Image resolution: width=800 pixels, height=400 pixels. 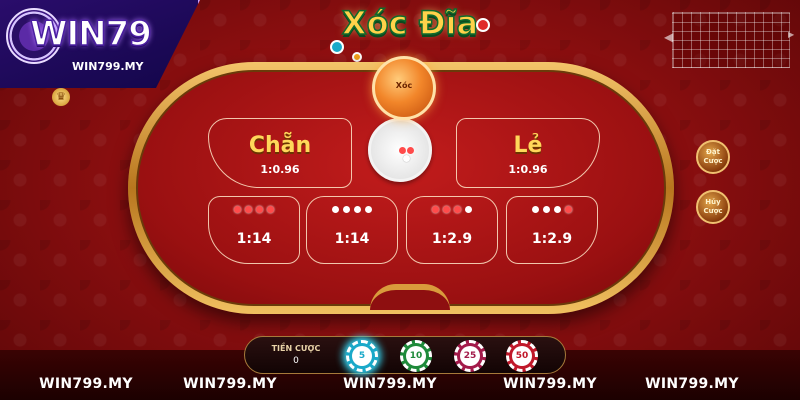 I want to click on bet-zone-odd-label: Lẻ, so click(x=528, y=145).